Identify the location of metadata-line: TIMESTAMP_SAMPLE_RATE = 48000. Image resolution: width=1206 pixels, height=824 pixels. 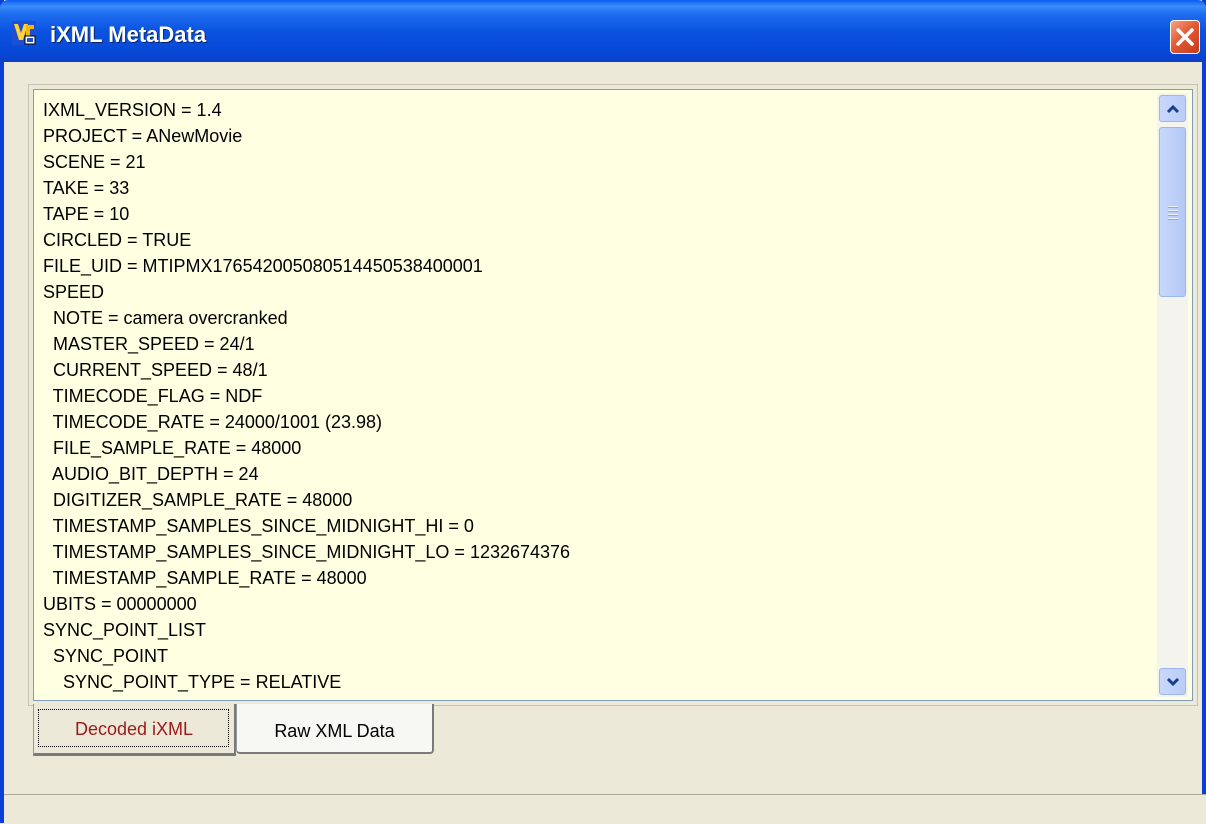
(205, 578).